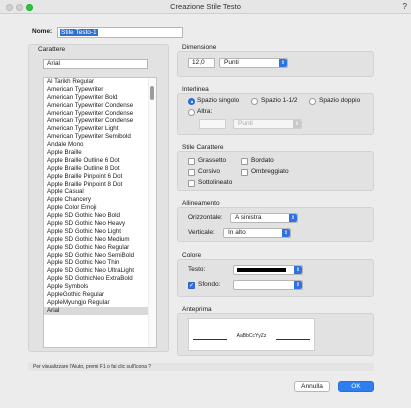 The width and height of the screenshot is (411, 408). Describe the element at coordinates (96, 161) in the screenshot. I see `font-list-item: Apple Braille Outline 6 Dot` at that location.